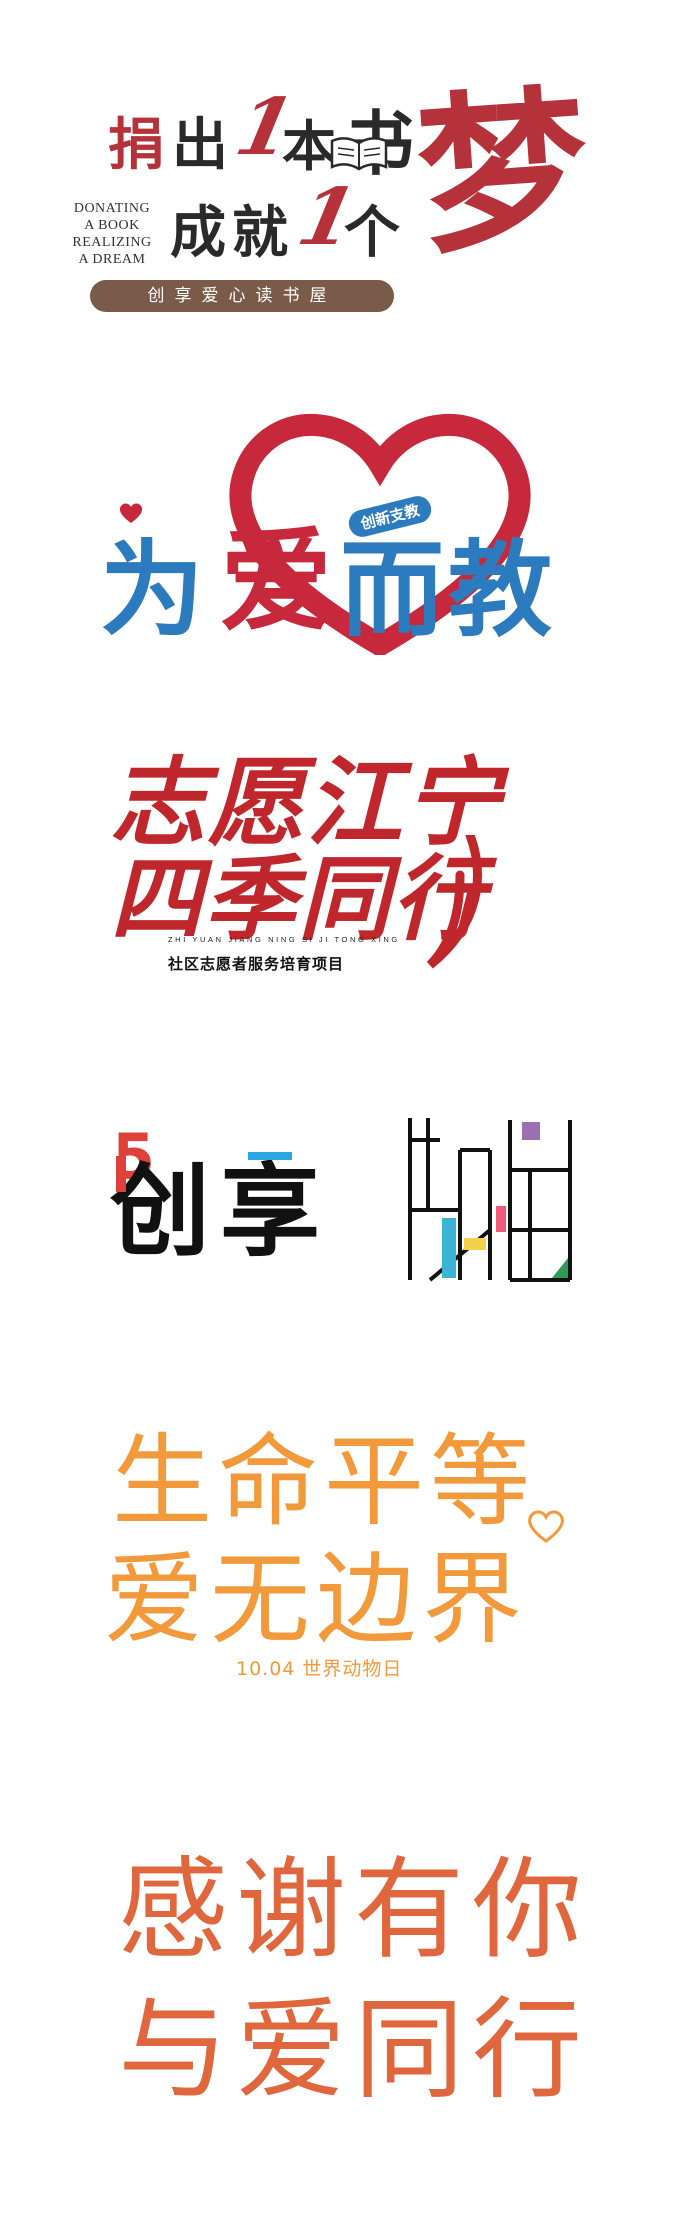 This screenshot has width=680, height=2232. What do you see at coordinates (160, 1211) in the screenshot?
I see `char-chuang: 创` at bounding box center [160, 1211].